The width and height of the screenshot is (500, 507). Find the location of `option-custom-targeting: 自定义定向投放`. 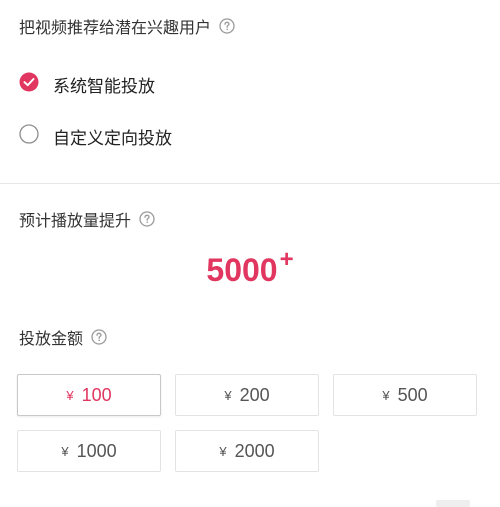

option-custom-targeting: 自定义定向投放 is located at coordinates (95, 136).